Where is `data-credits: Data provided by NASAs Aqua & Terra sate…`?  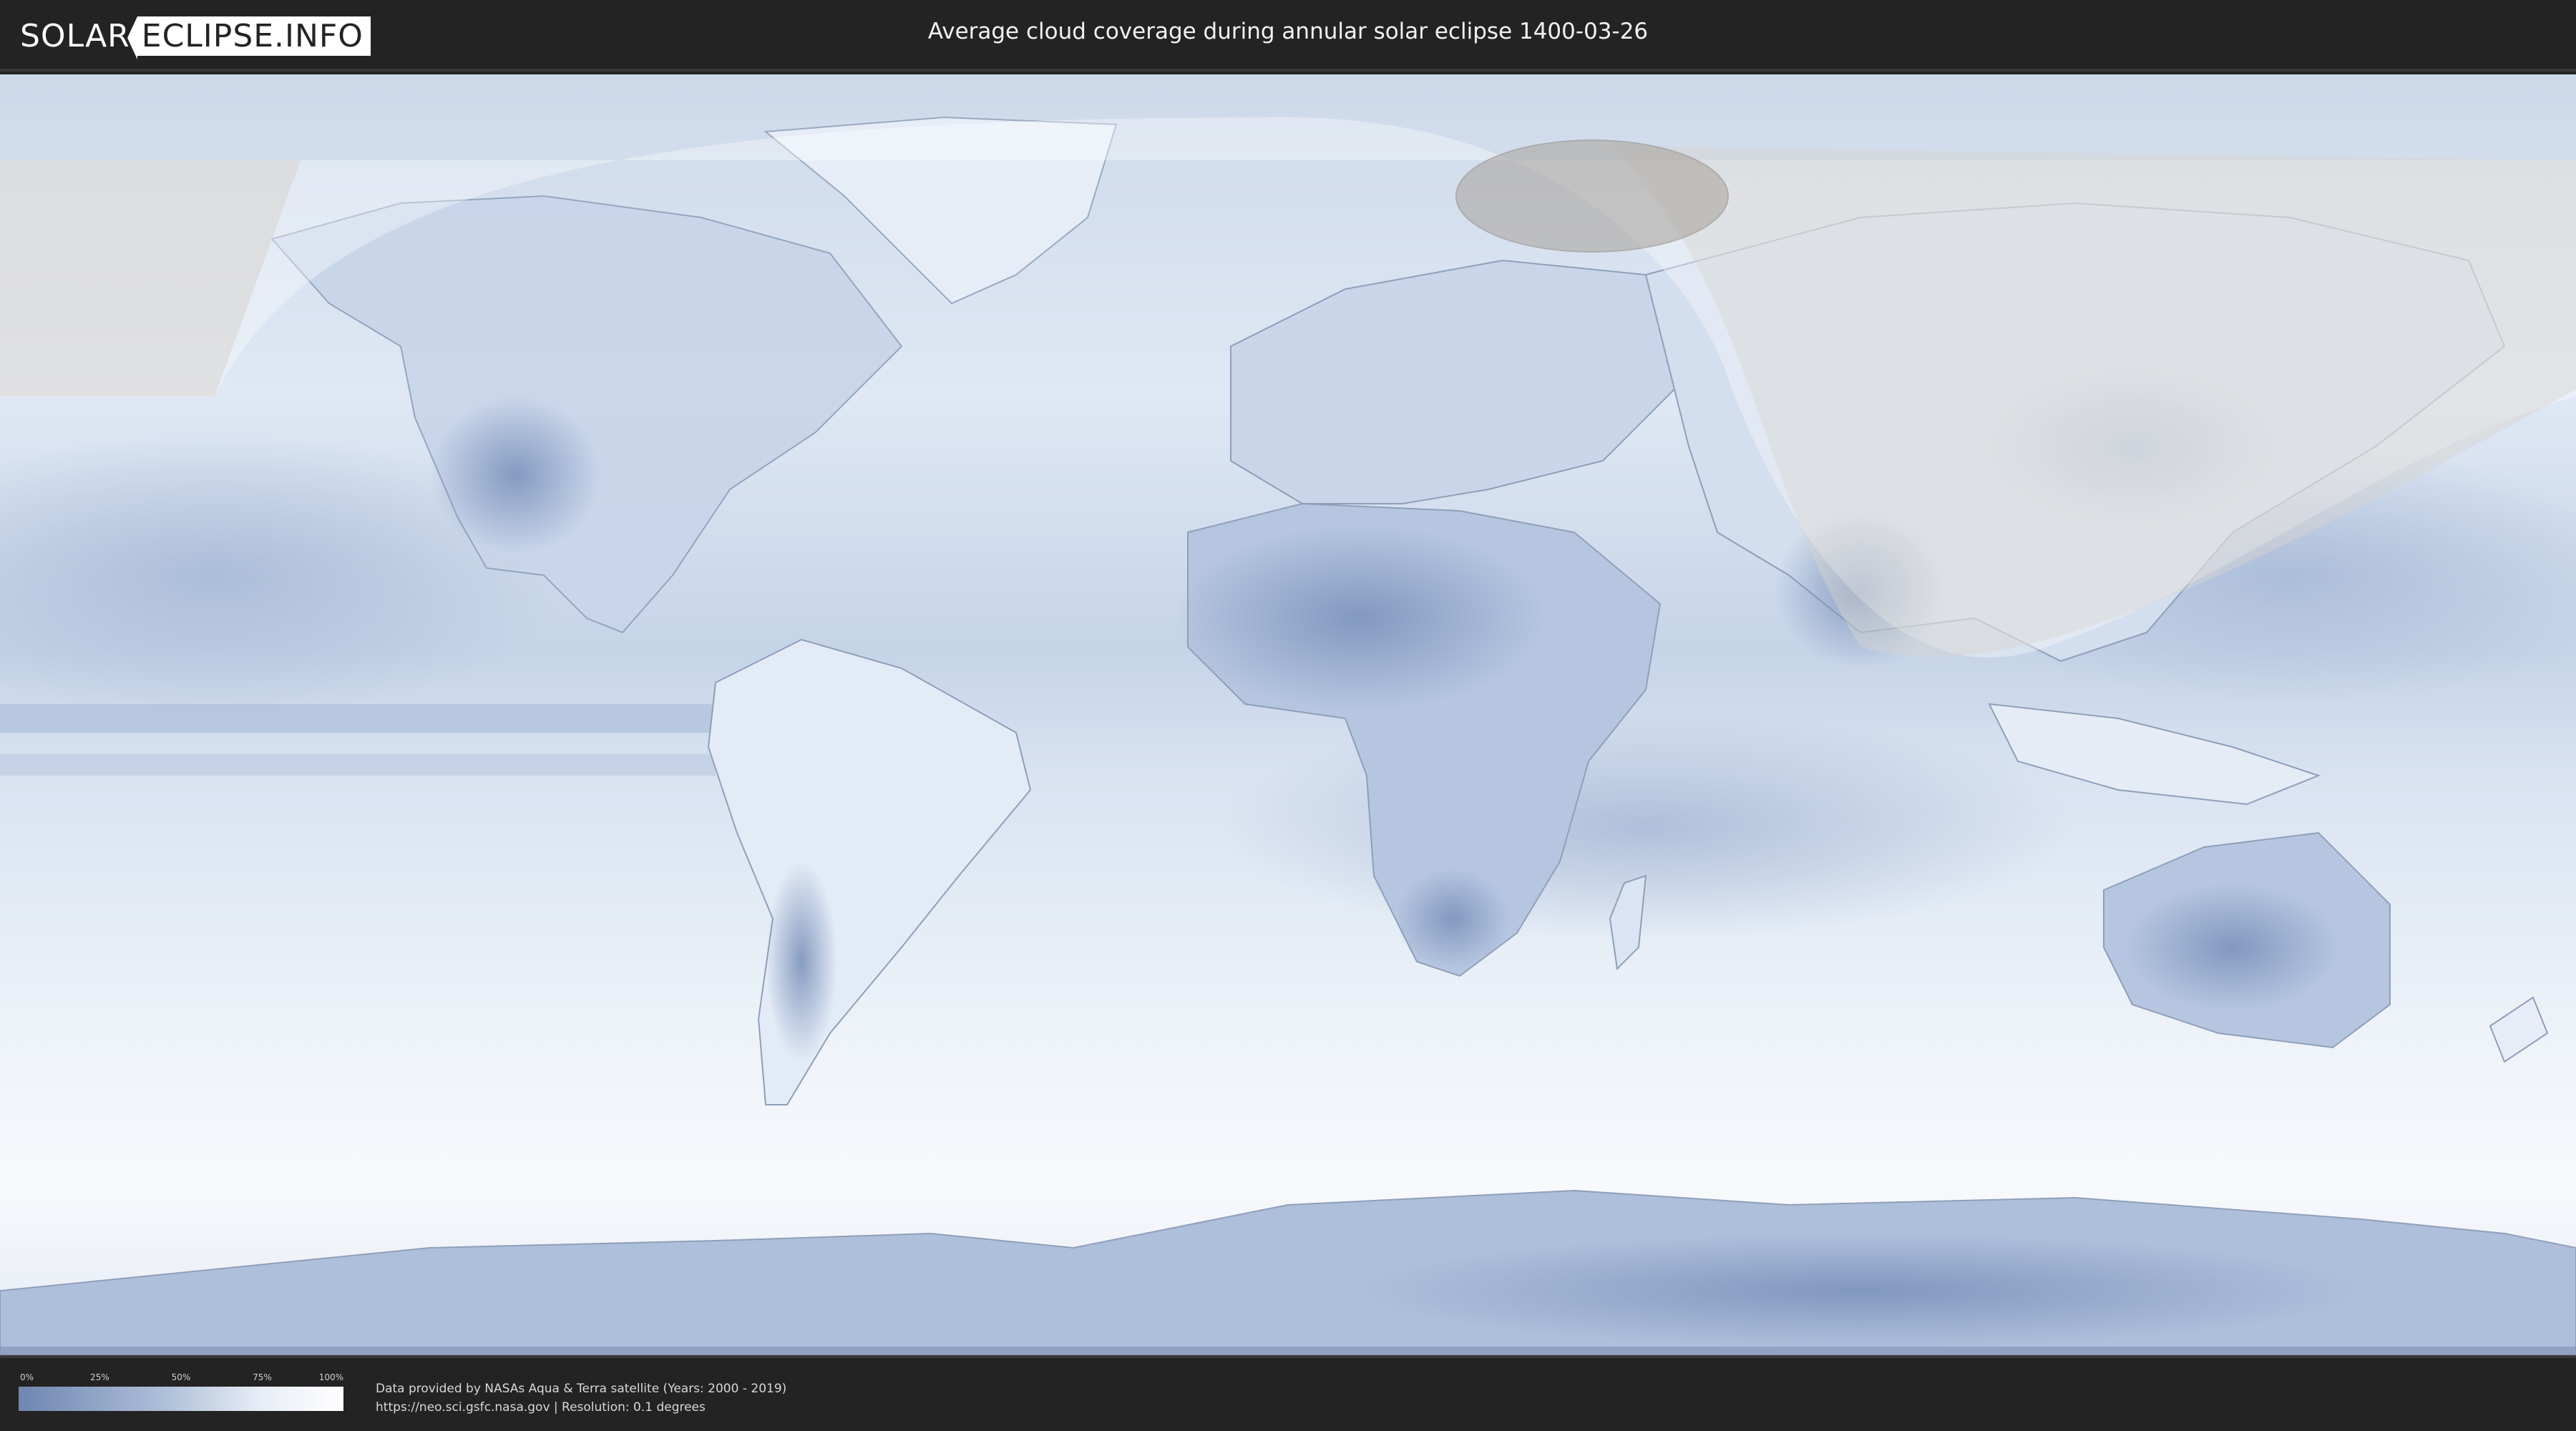
data-credits: Data provided by NASAs Aqua & Terra sate… is located at coordinates (581, 1398).